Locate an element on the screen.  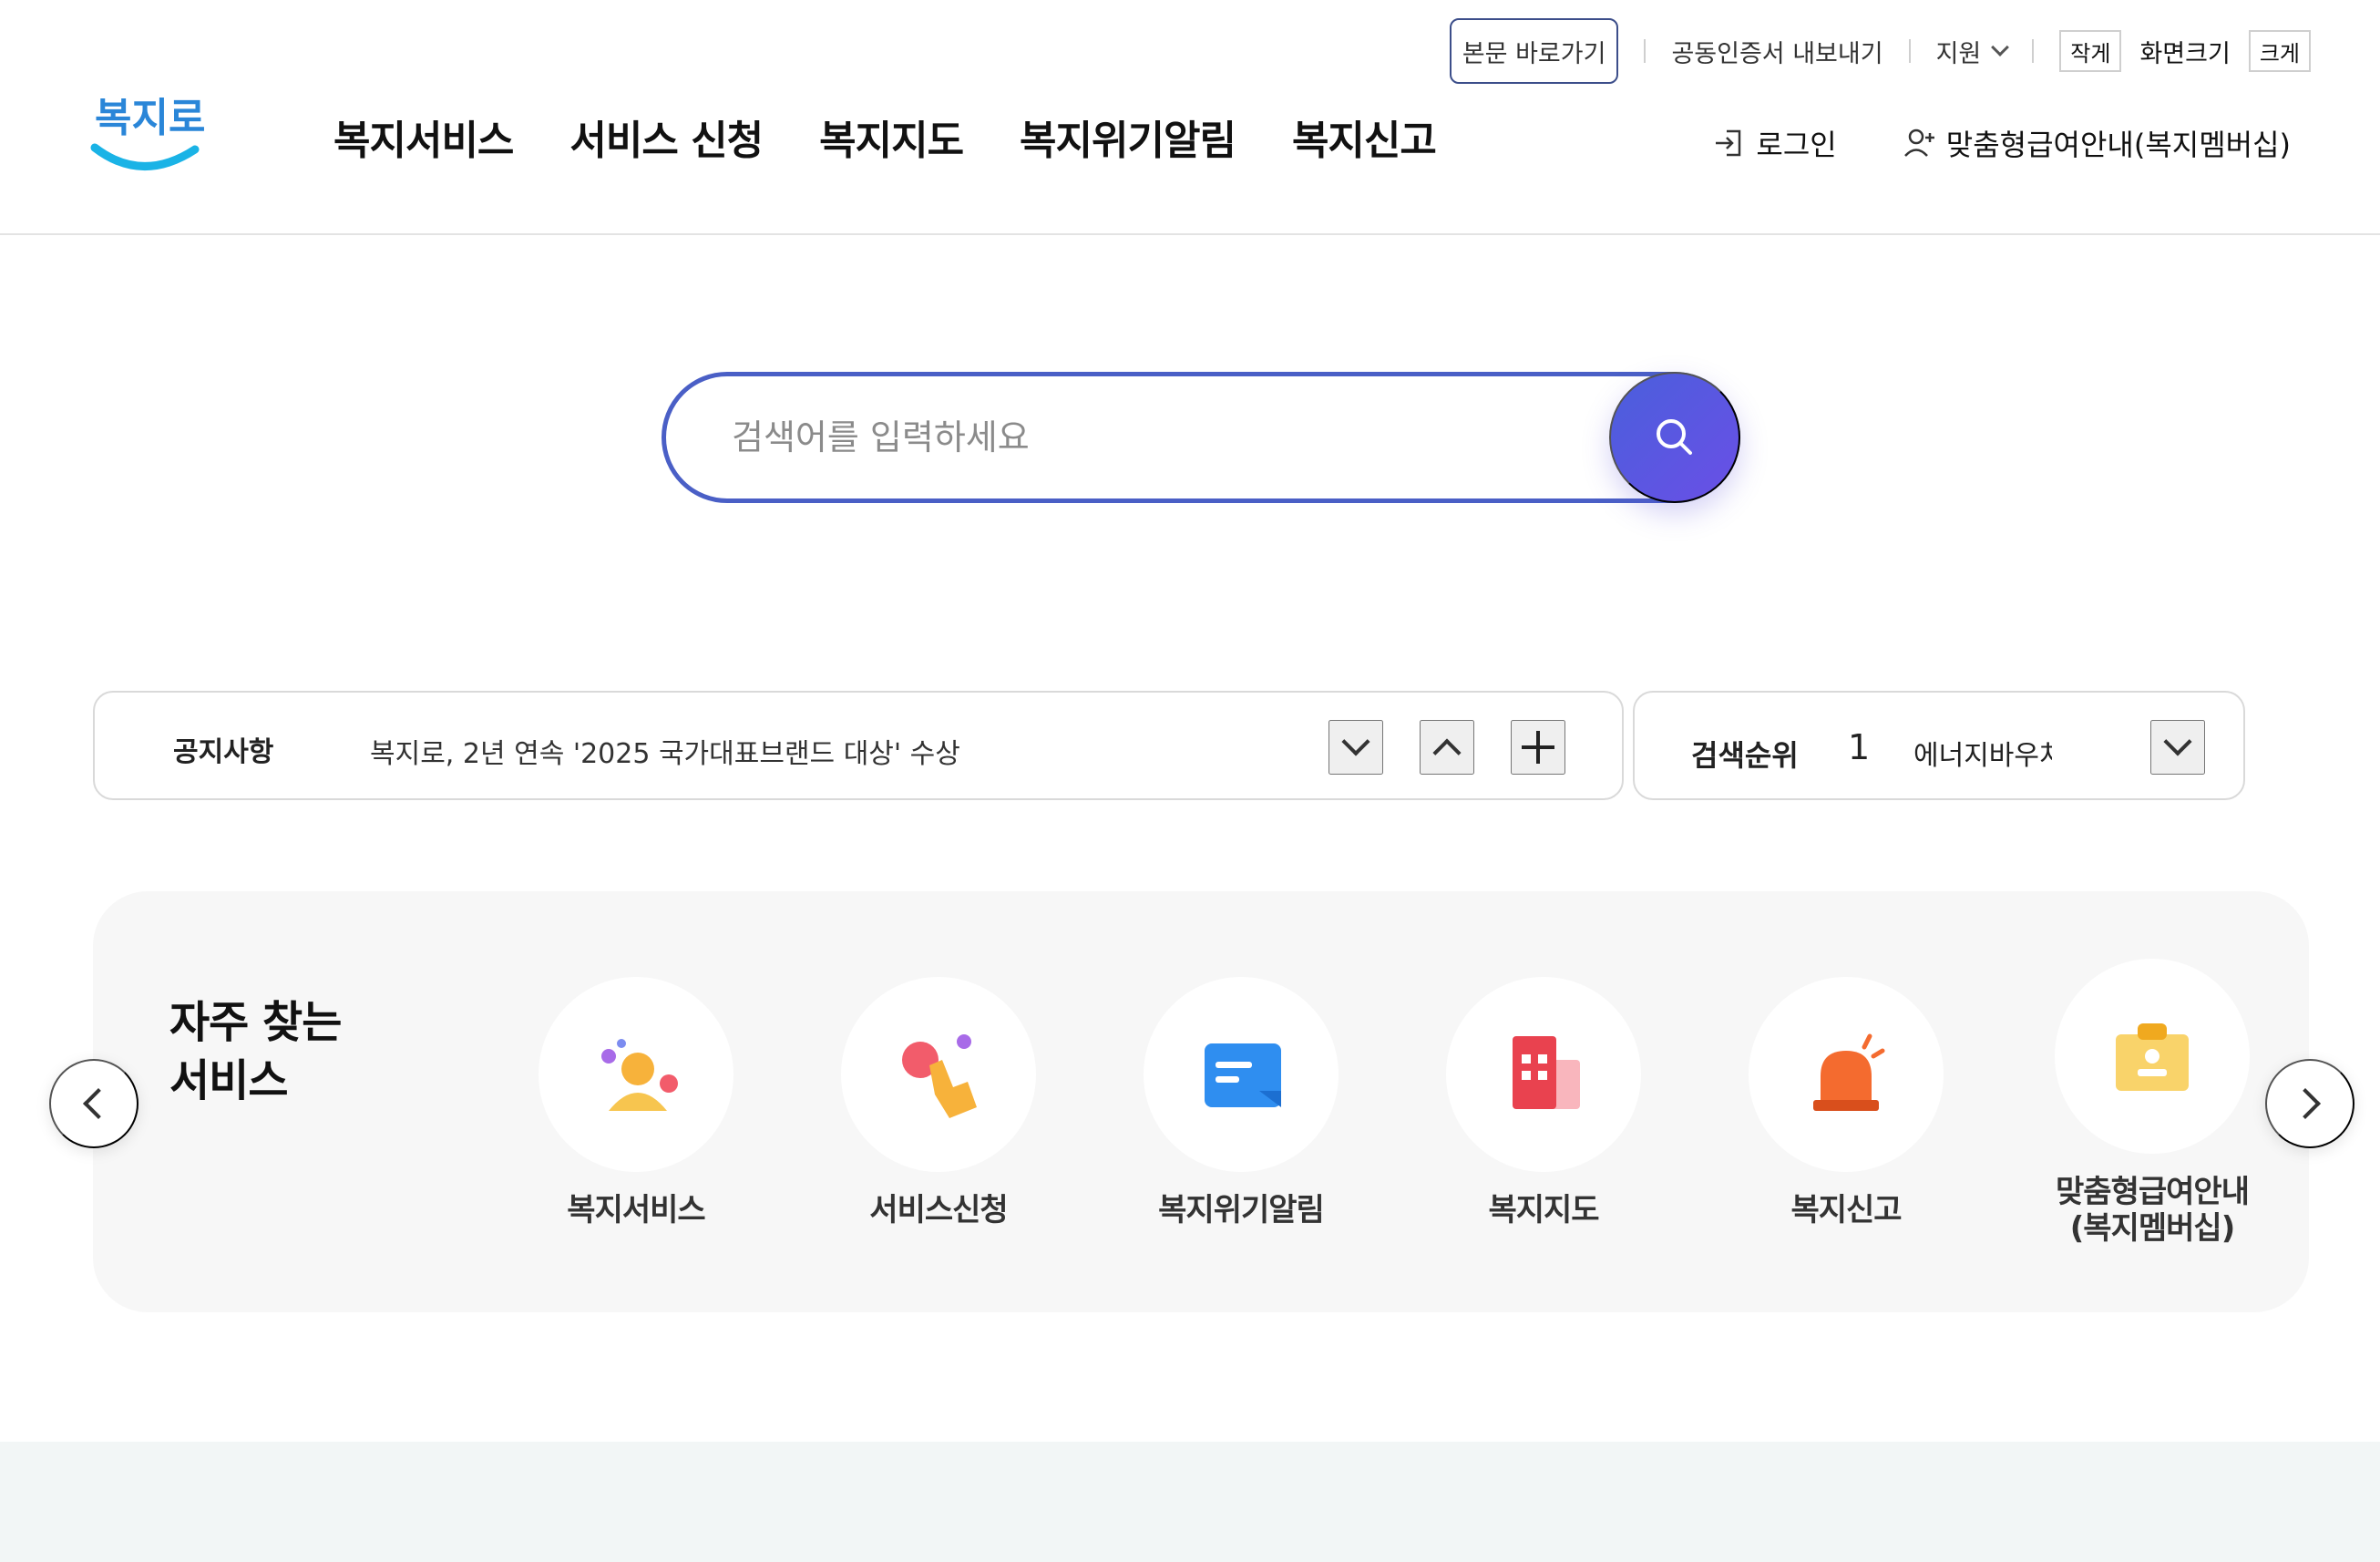
service-item-welfare-service: 복지서비스 is located at coordinates (636, 1102).